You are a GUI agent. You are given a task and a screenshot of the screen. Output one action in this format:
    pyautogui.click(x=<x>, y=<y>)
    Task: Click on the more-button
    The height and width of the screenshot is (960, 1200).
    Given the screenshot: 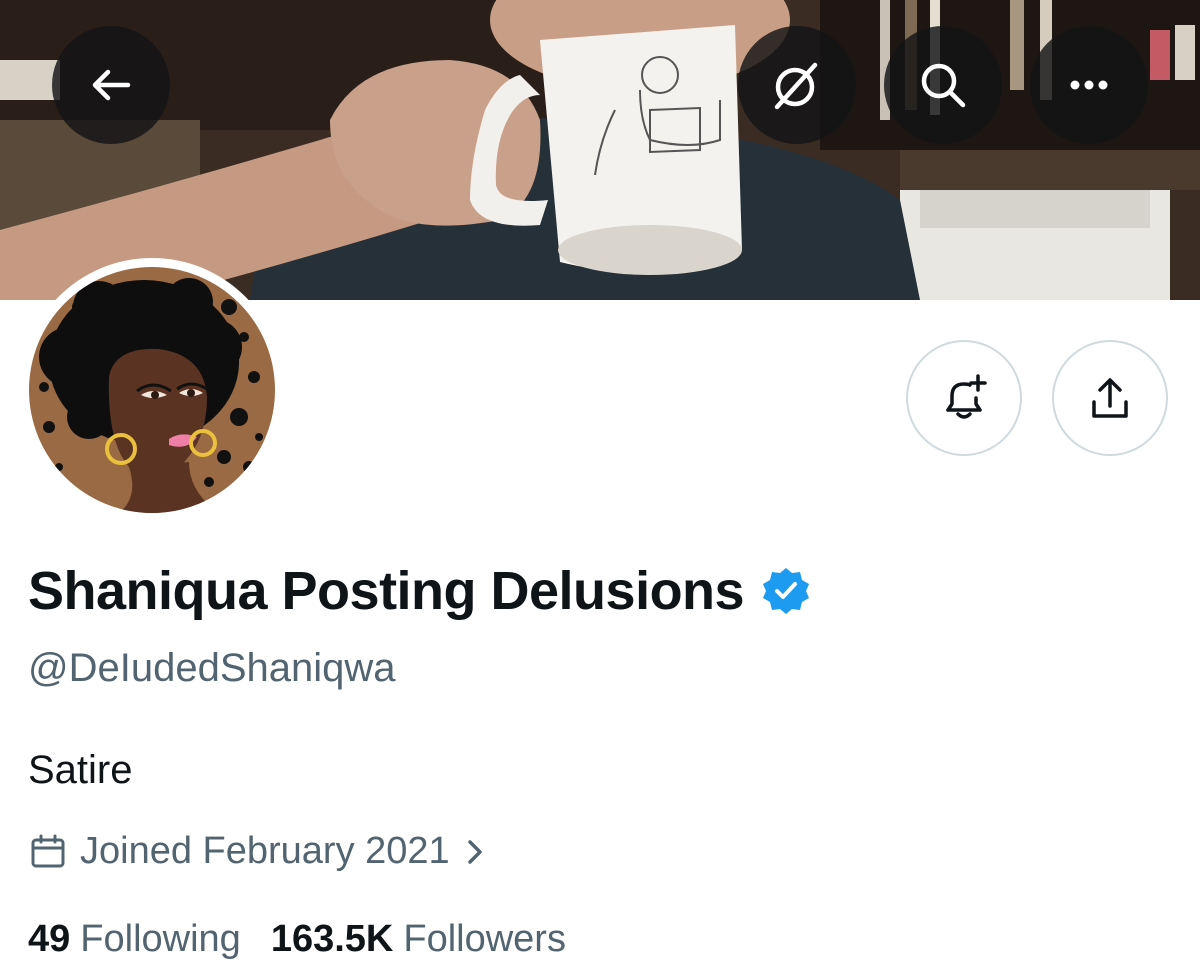 What is the action you would take?
    pyautogui.click(x=1089, y=85)
    